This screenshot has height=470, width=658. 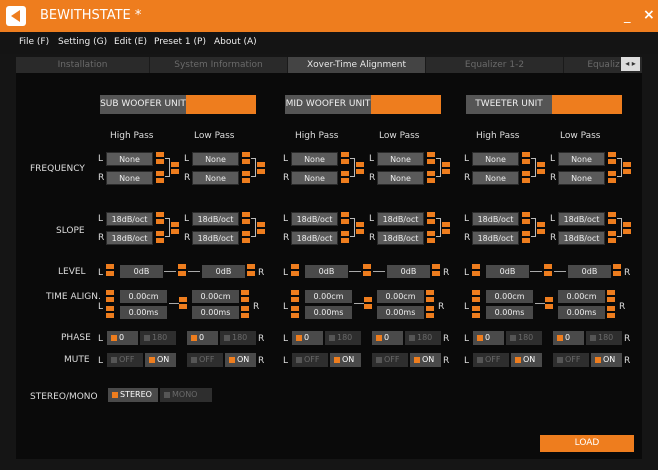 I want to click on mid-mute-r-off-button: OFF, so click(x=390, y=360).